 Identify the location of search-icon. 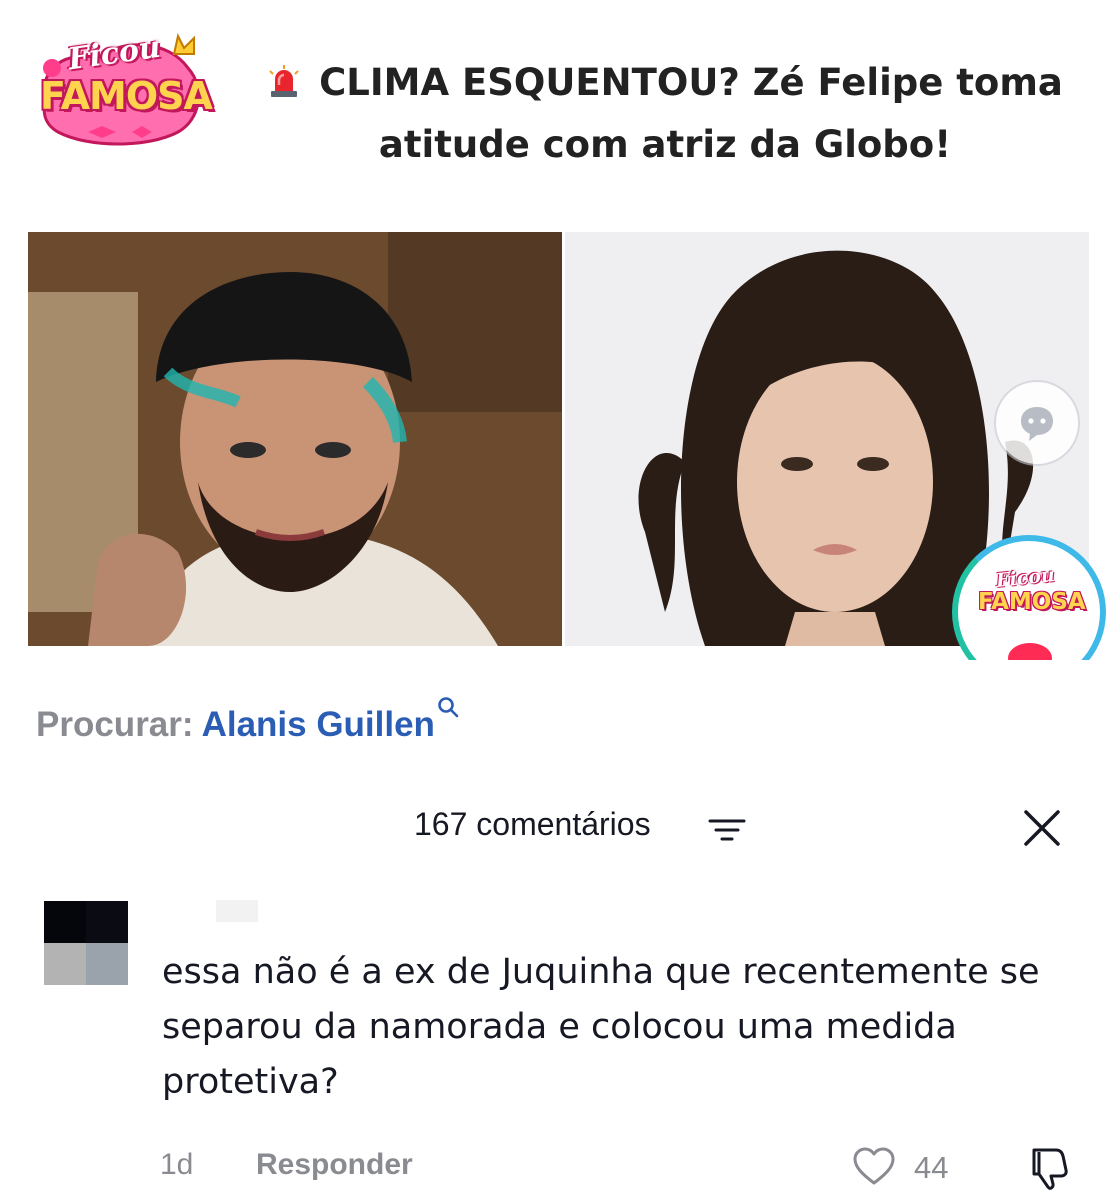
(448, 707).